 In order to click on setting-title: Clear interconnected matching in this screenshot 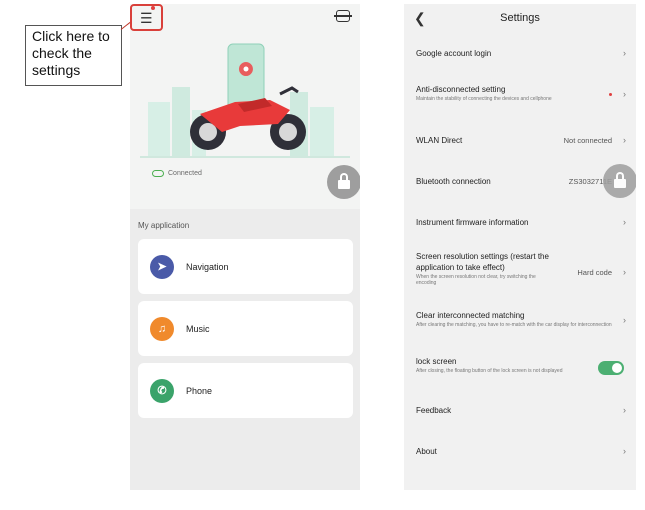, I will do `click(470, 315)`.